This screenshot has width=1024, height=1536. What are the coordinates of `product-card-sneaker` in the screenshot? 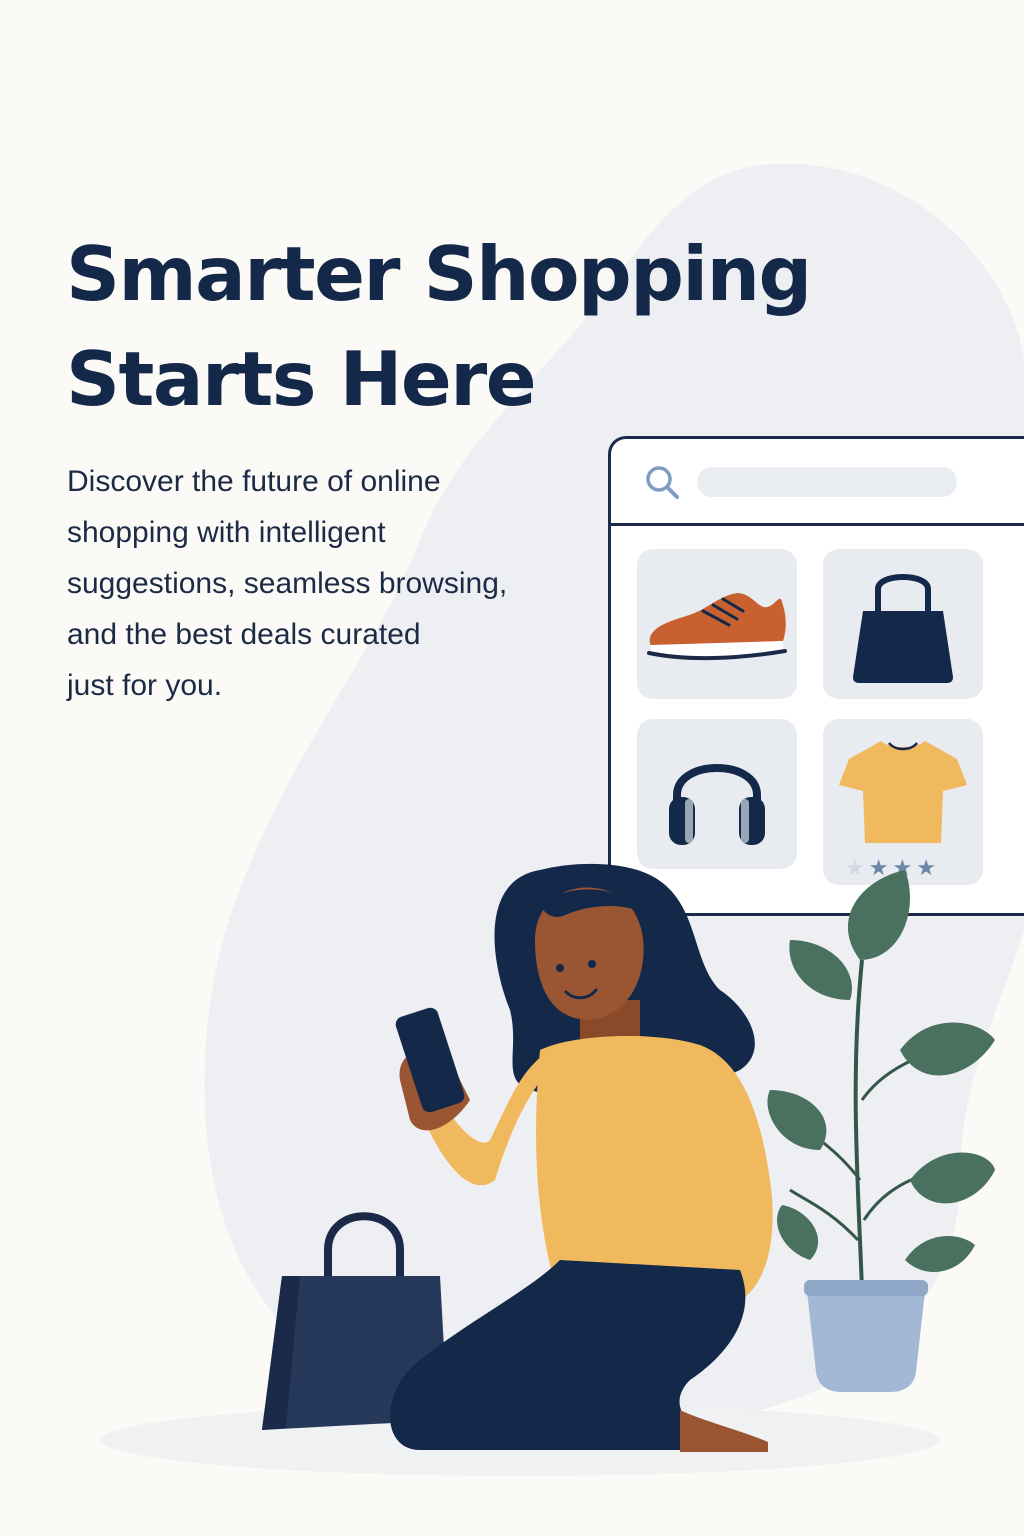 It's located at (717, 624).